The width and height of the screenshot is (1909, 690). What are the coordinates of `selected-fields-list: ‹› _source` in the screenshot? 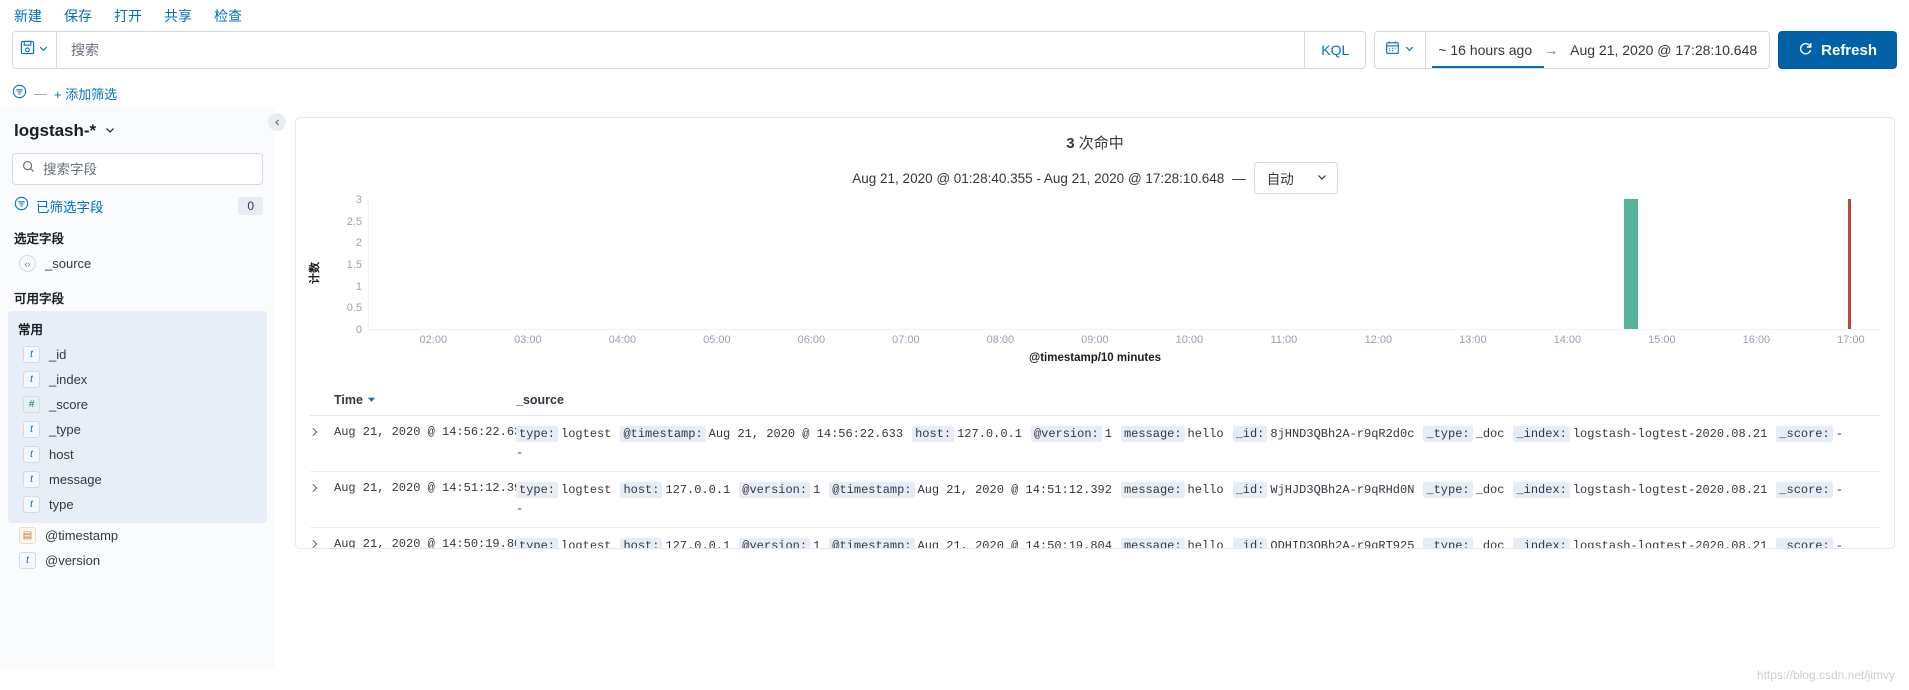 It's located at (137, 263).